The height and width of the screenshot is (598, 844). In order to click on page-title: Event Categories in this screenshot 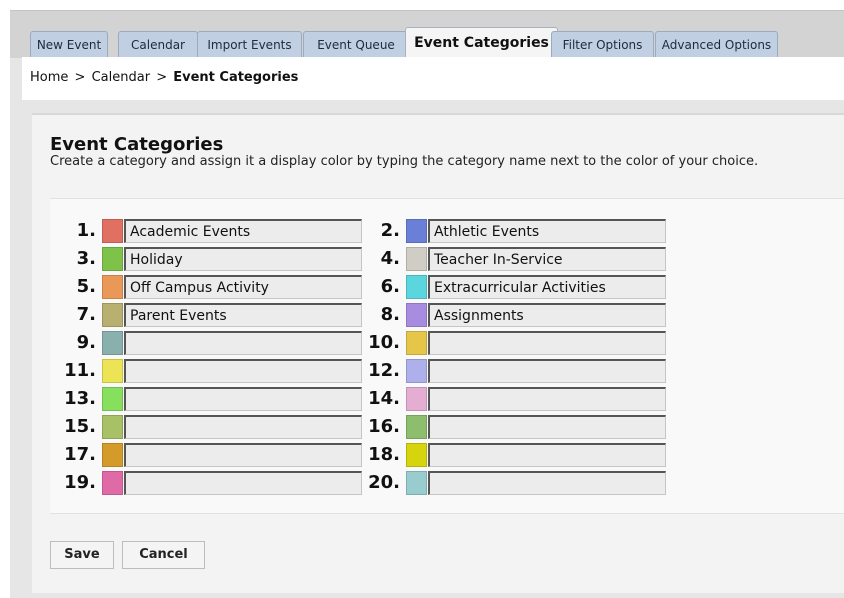, I will do `click(137, 144)`.